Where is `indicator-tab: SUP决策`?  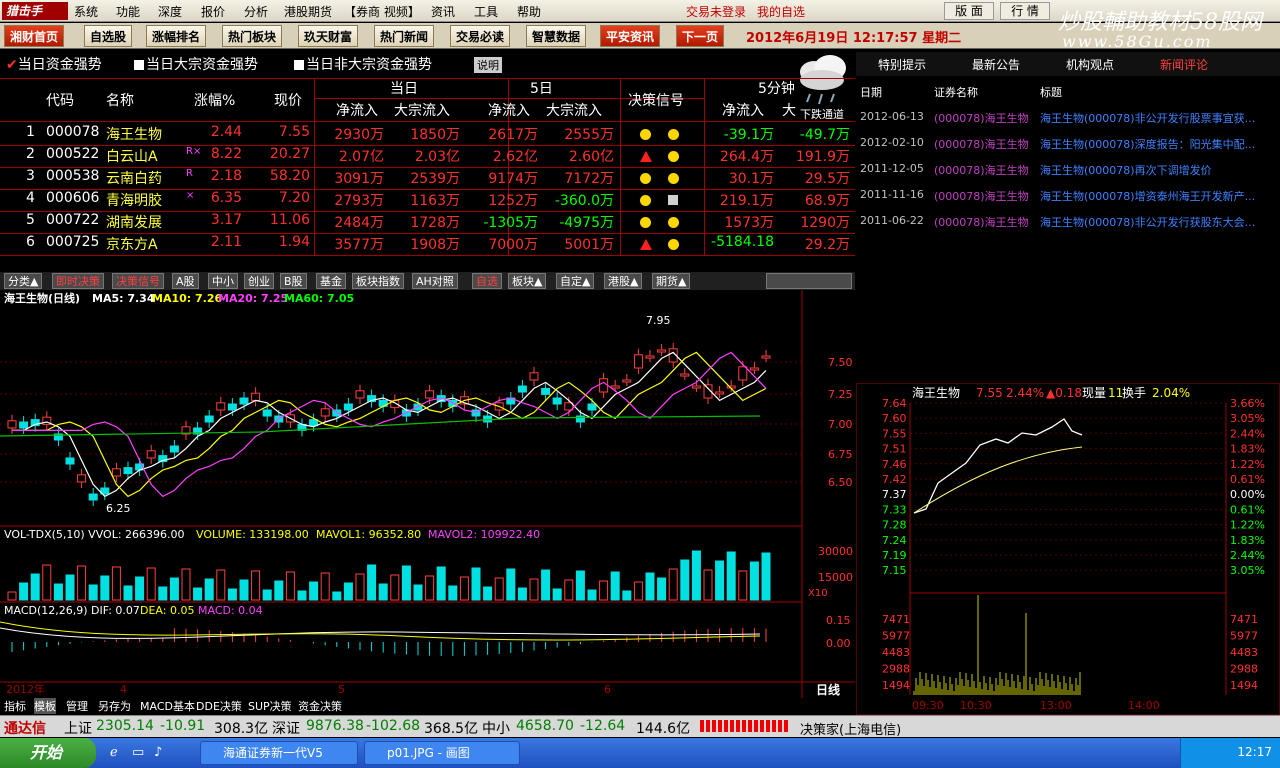
indicator-tab: SUP决策 is located at coordinates (270, 706).